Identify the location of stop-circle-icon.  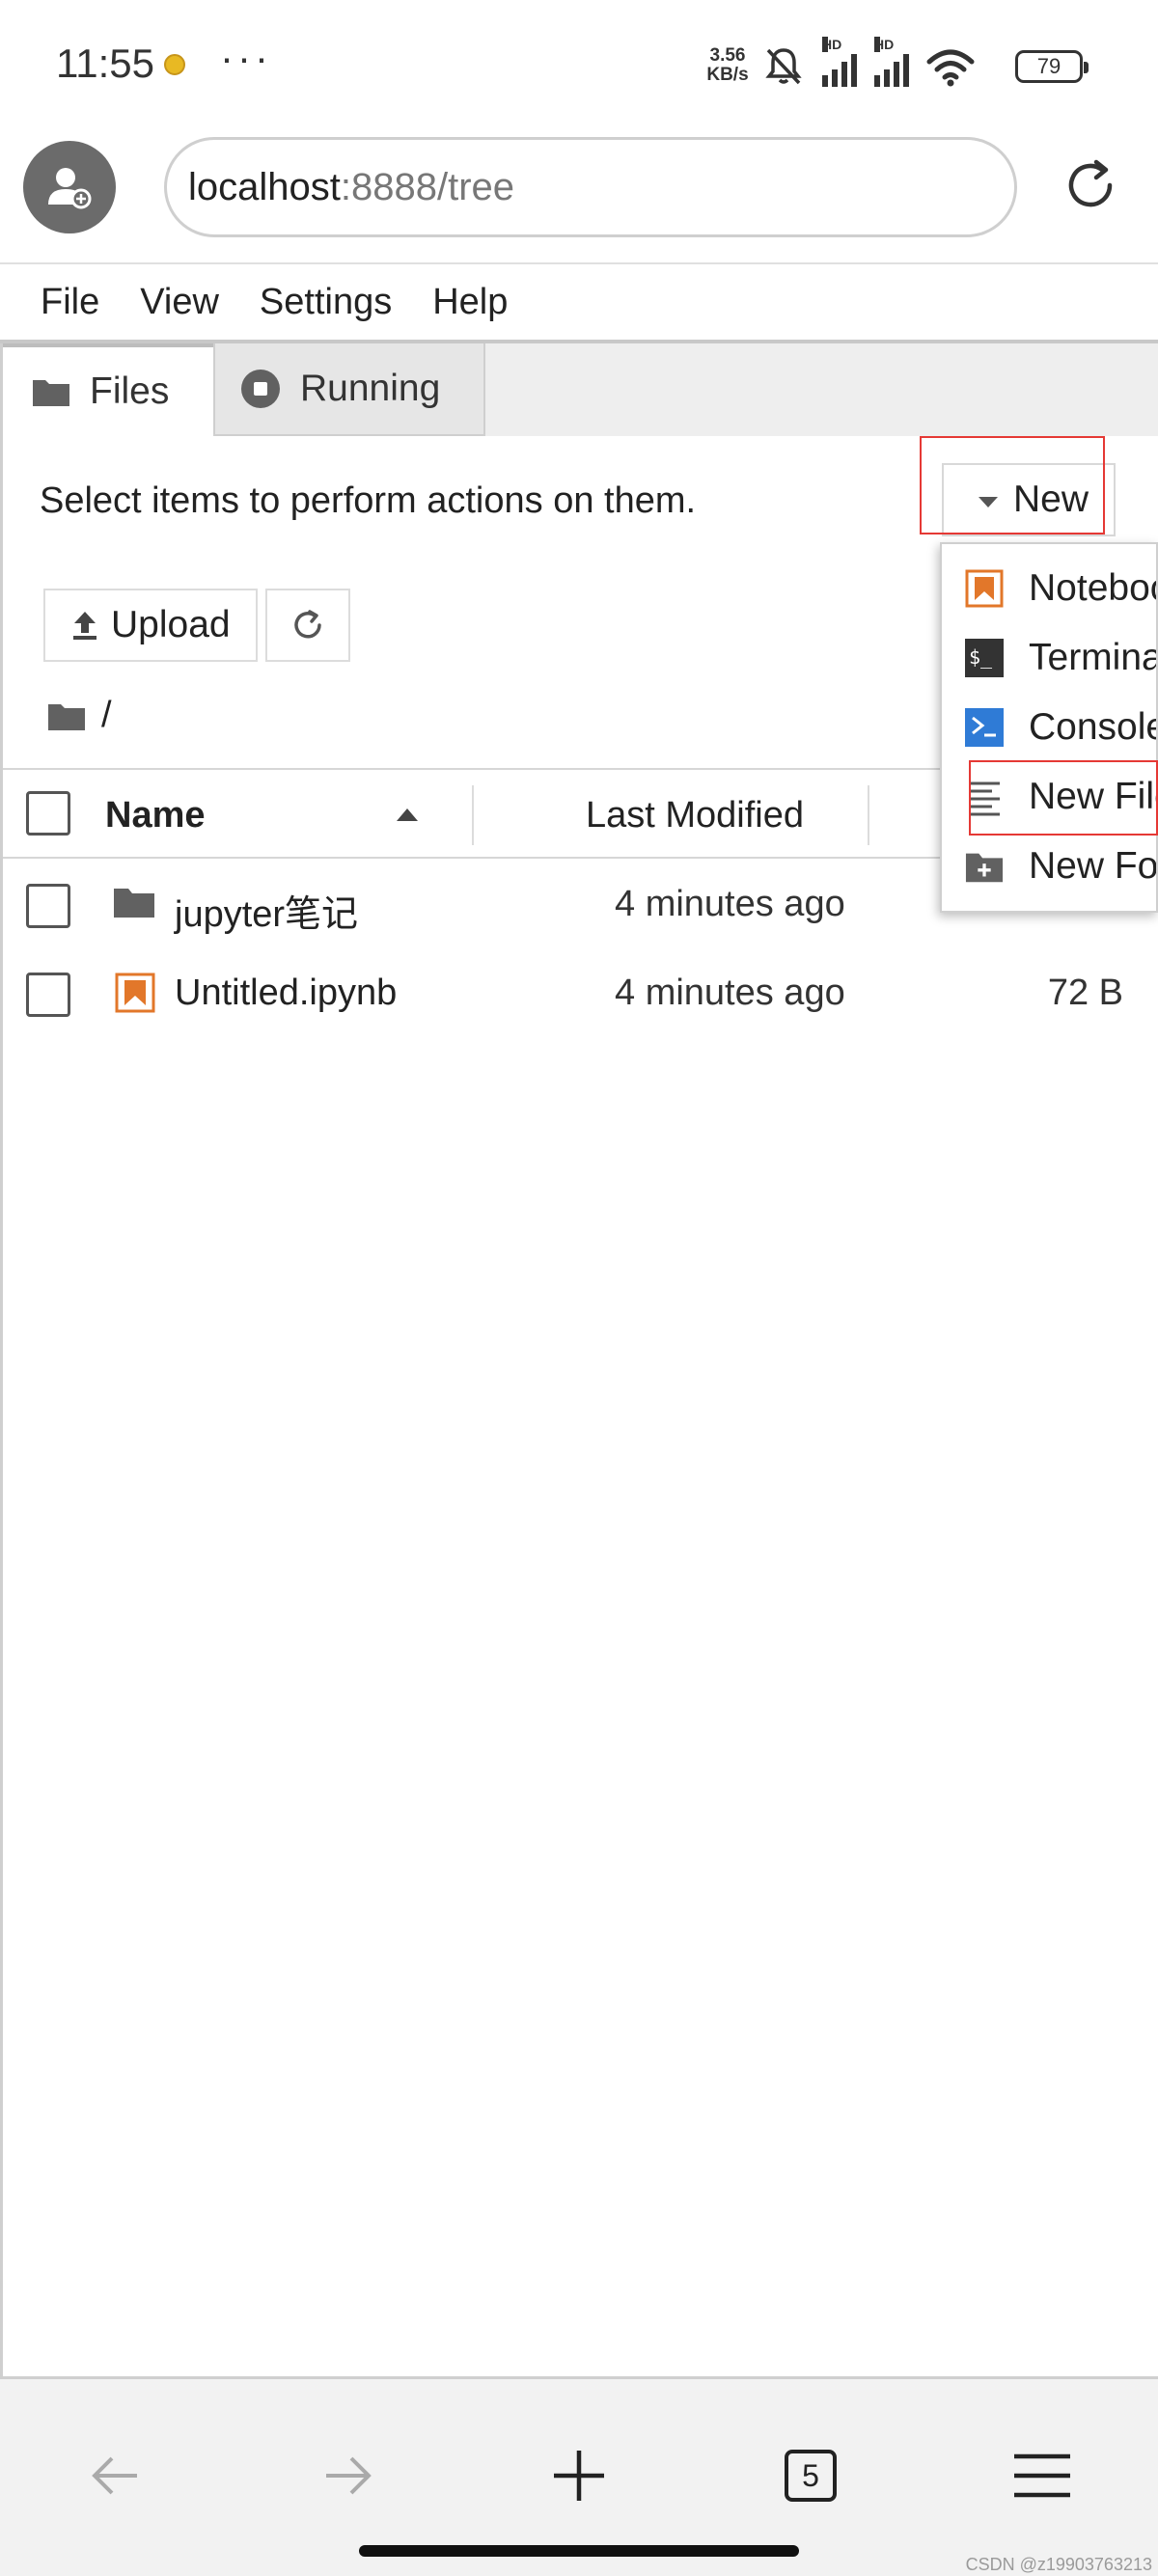
(260, 389).